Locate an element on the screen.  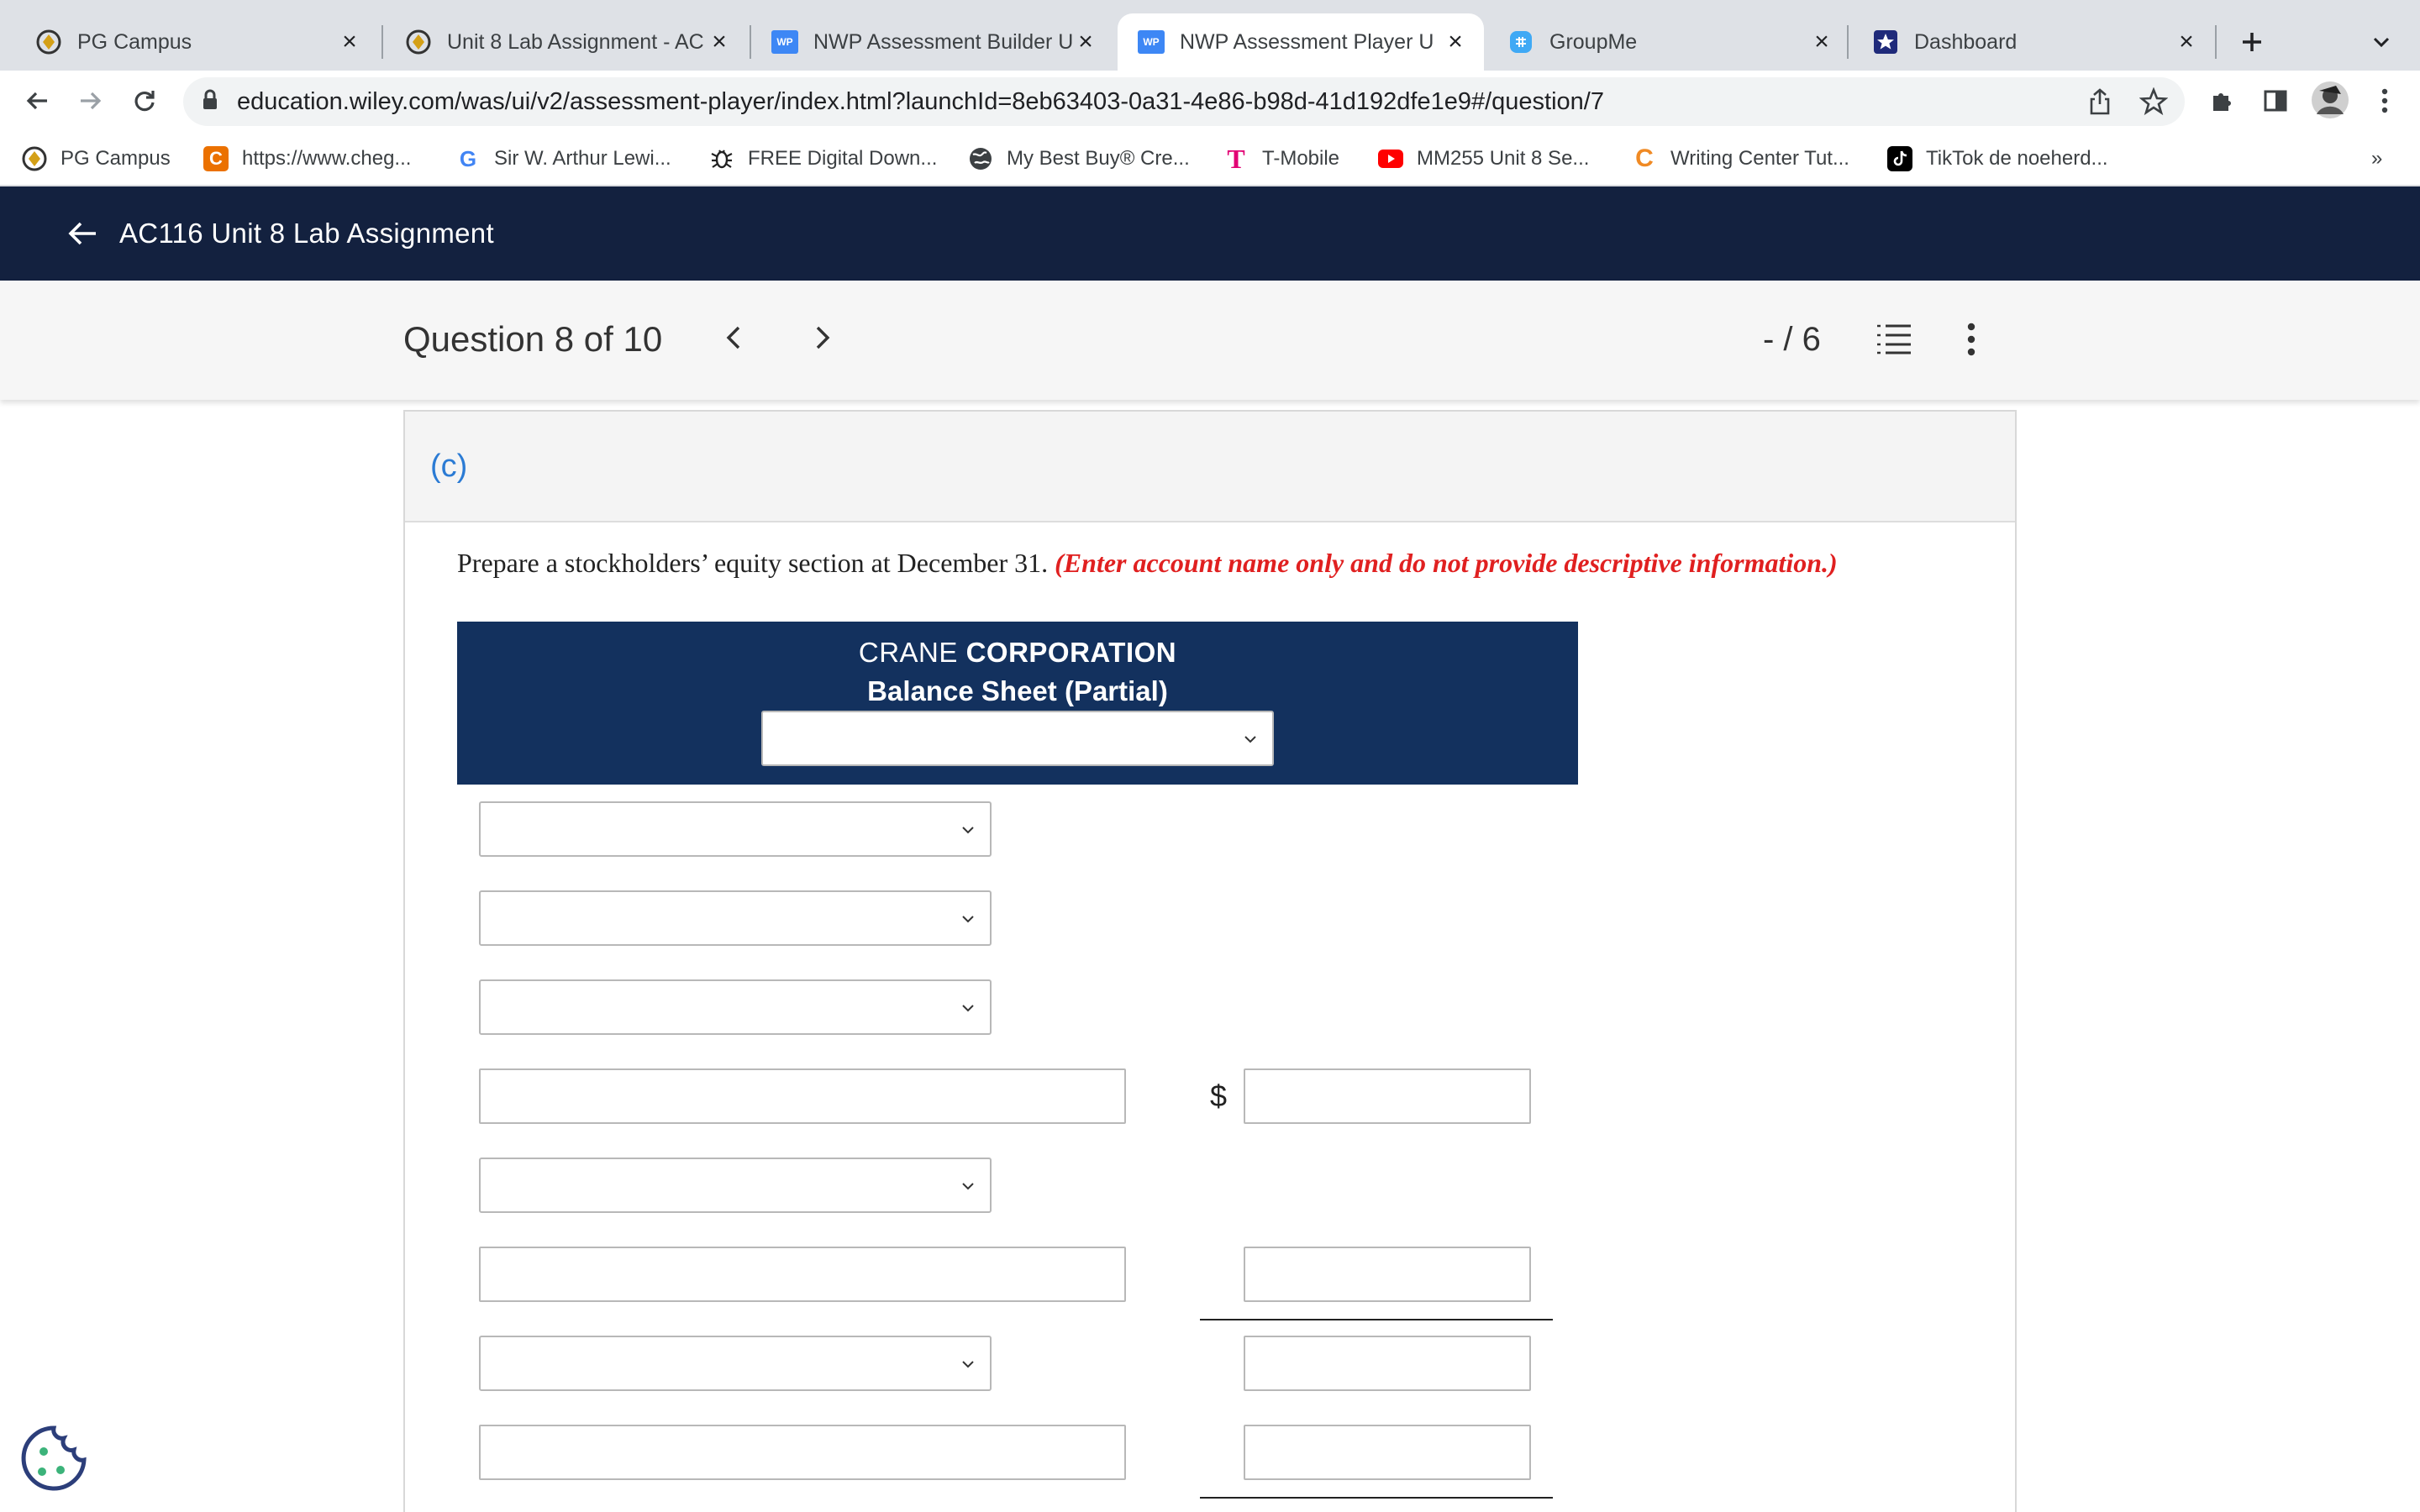
tab-nwp-player: WP NWP Assessment Player U × is located at coordinates (1301, 42).